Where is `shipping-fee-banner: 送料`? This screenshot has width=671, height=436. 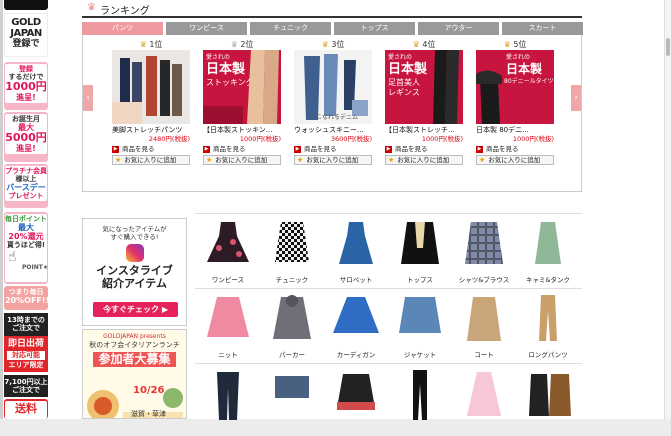
shipping-fee-banner: 送料 is located at coordinates (26, 409).